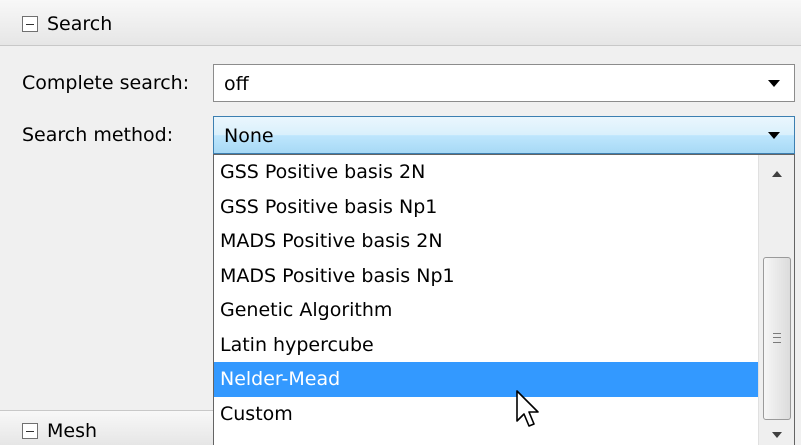 Image resolution: width=801 pixels, height=445 pixels. I want to click on scrollbar, so click(776, 300).